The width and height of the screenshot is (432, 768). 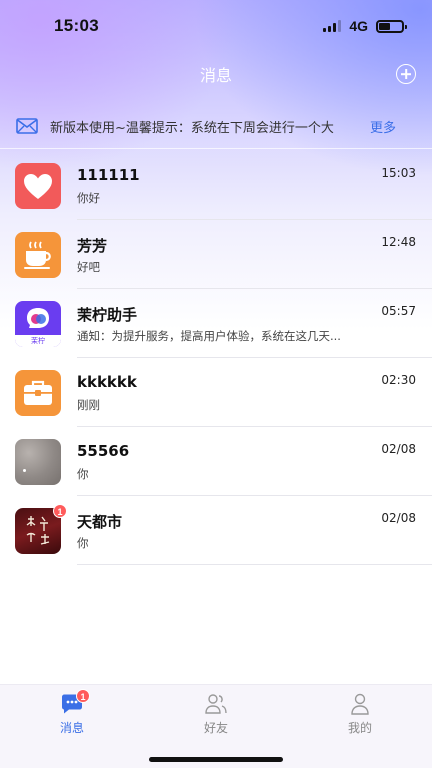 I want to click on tab-messages: 1 消息, so click(x=72, y=713).